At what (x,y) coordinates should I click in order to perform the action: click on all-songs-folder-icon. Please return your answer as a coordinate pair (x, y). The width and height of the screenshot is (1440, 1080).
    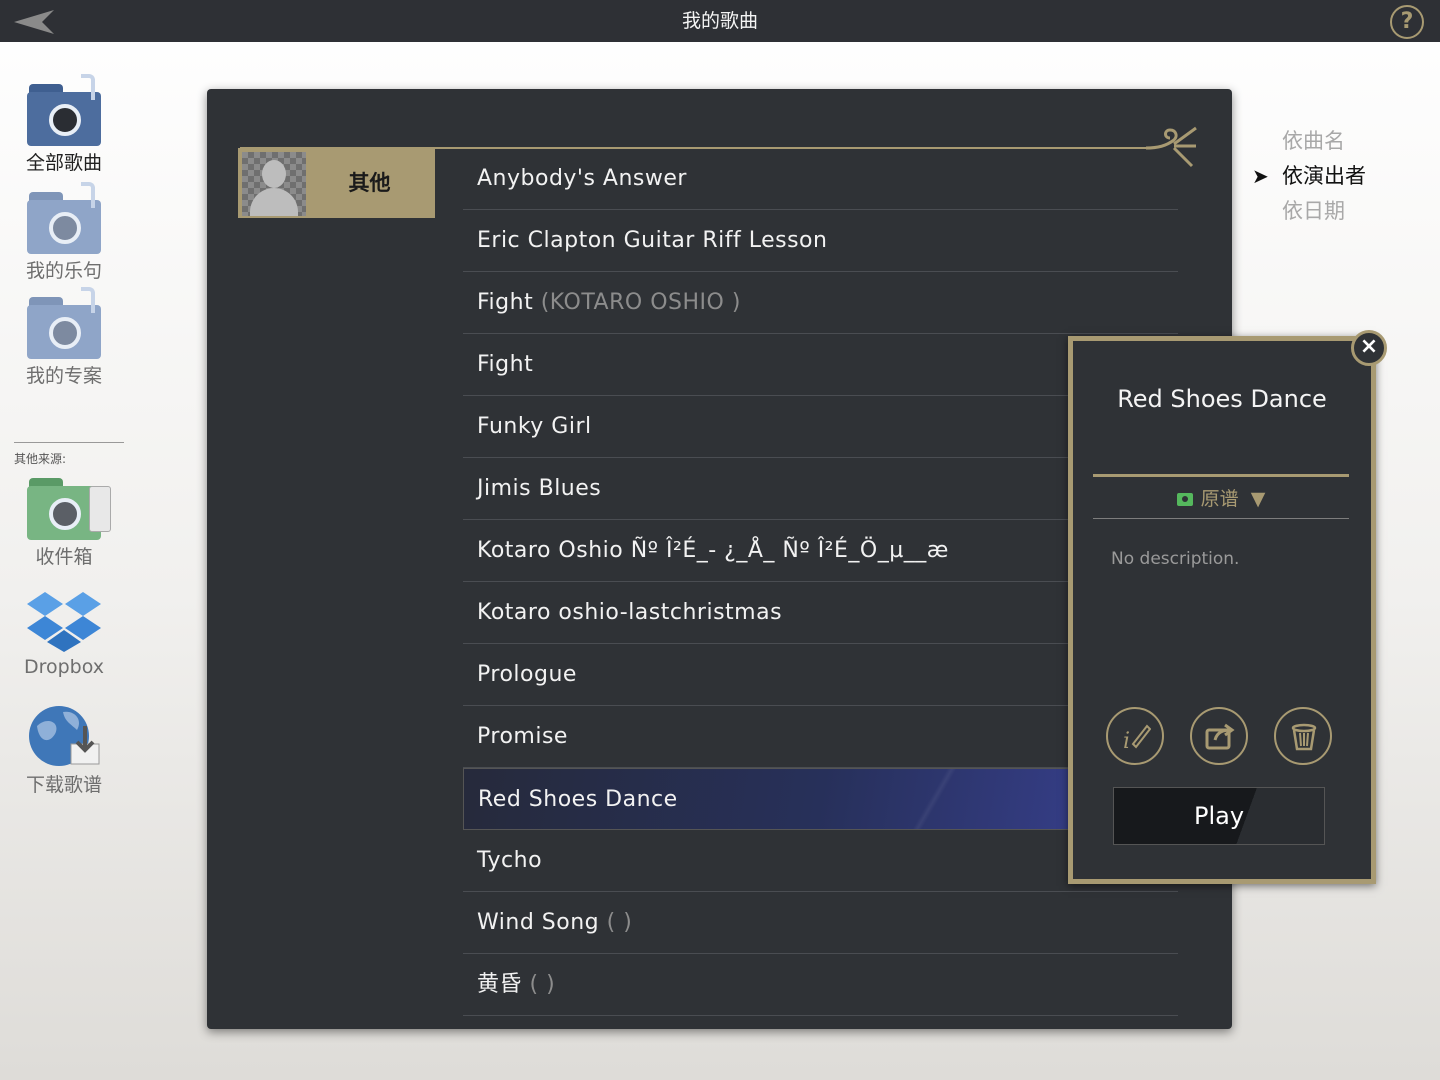
    Looking at the image, I should click on (64, 110).